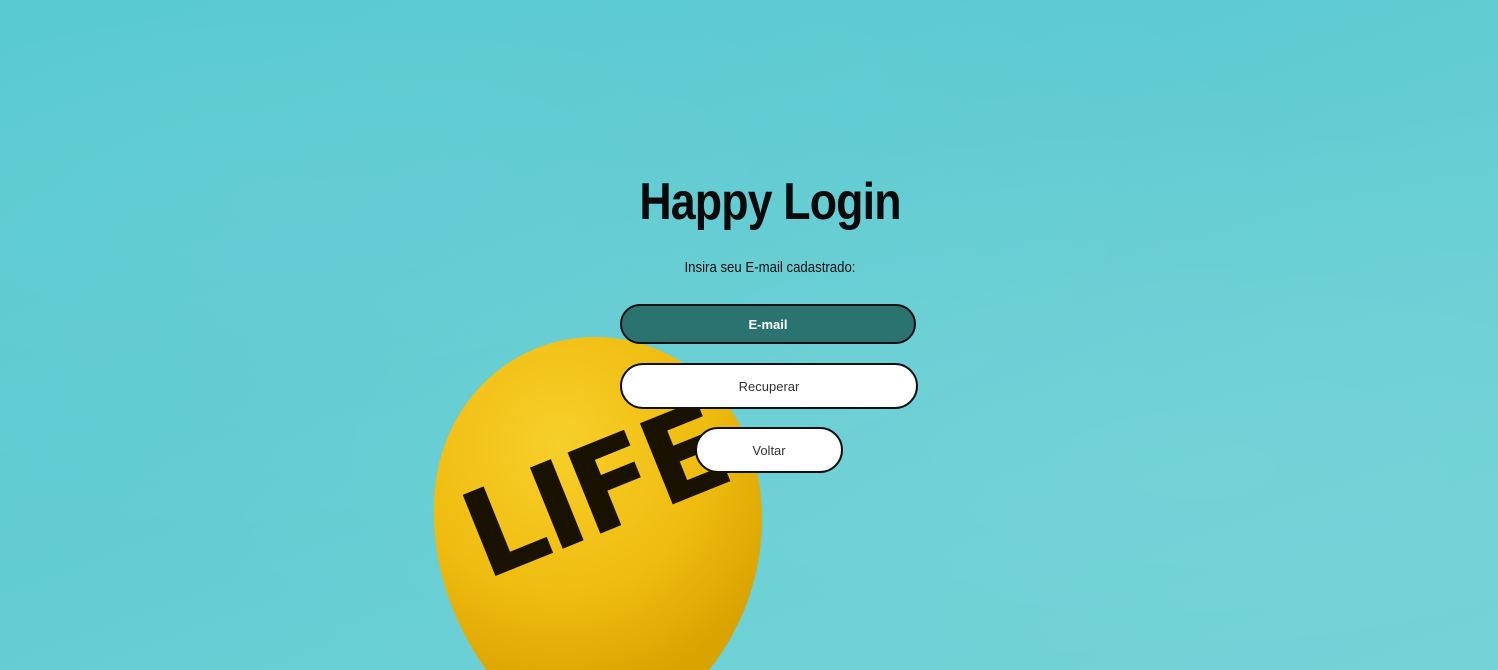  What do you see at coordinates (769, 386) in the screenshot?
I see `recover-button: Recuperar` at bounding box center [769, 386].